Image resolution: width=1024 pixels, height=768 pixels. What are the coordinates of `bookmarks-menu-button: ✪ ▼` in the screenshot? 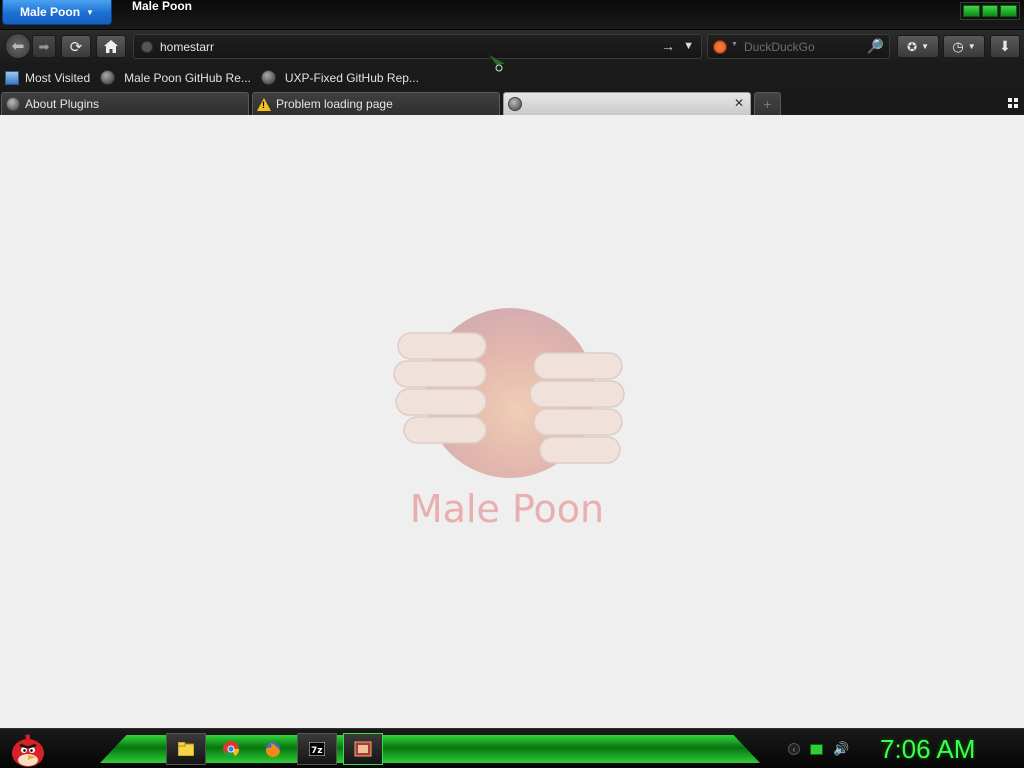 It's located at (918, 46).